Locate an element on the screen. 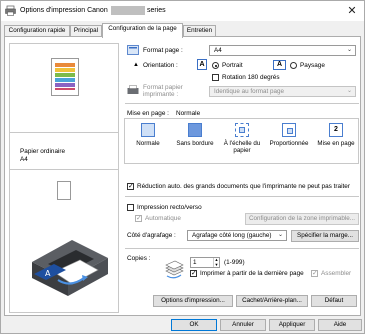  layout-borderless-label: Sans bordure is located at coordinates (195, 143).